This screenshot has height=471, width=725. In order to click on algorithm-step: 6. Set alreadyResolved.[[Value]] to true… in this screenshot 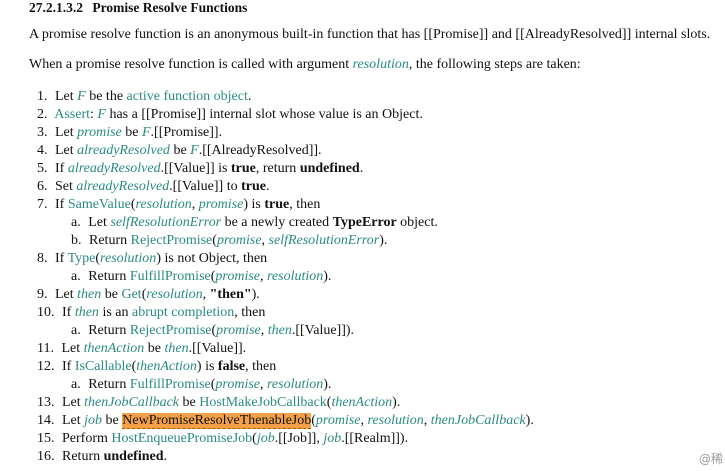, I will do `click(153, 187)`.